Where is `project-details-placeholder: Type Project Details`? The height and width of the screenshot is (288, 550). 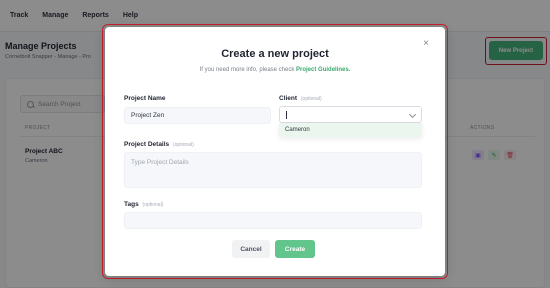
project-details-placeholder: Type Project Details is located at coordinates (160, 162).